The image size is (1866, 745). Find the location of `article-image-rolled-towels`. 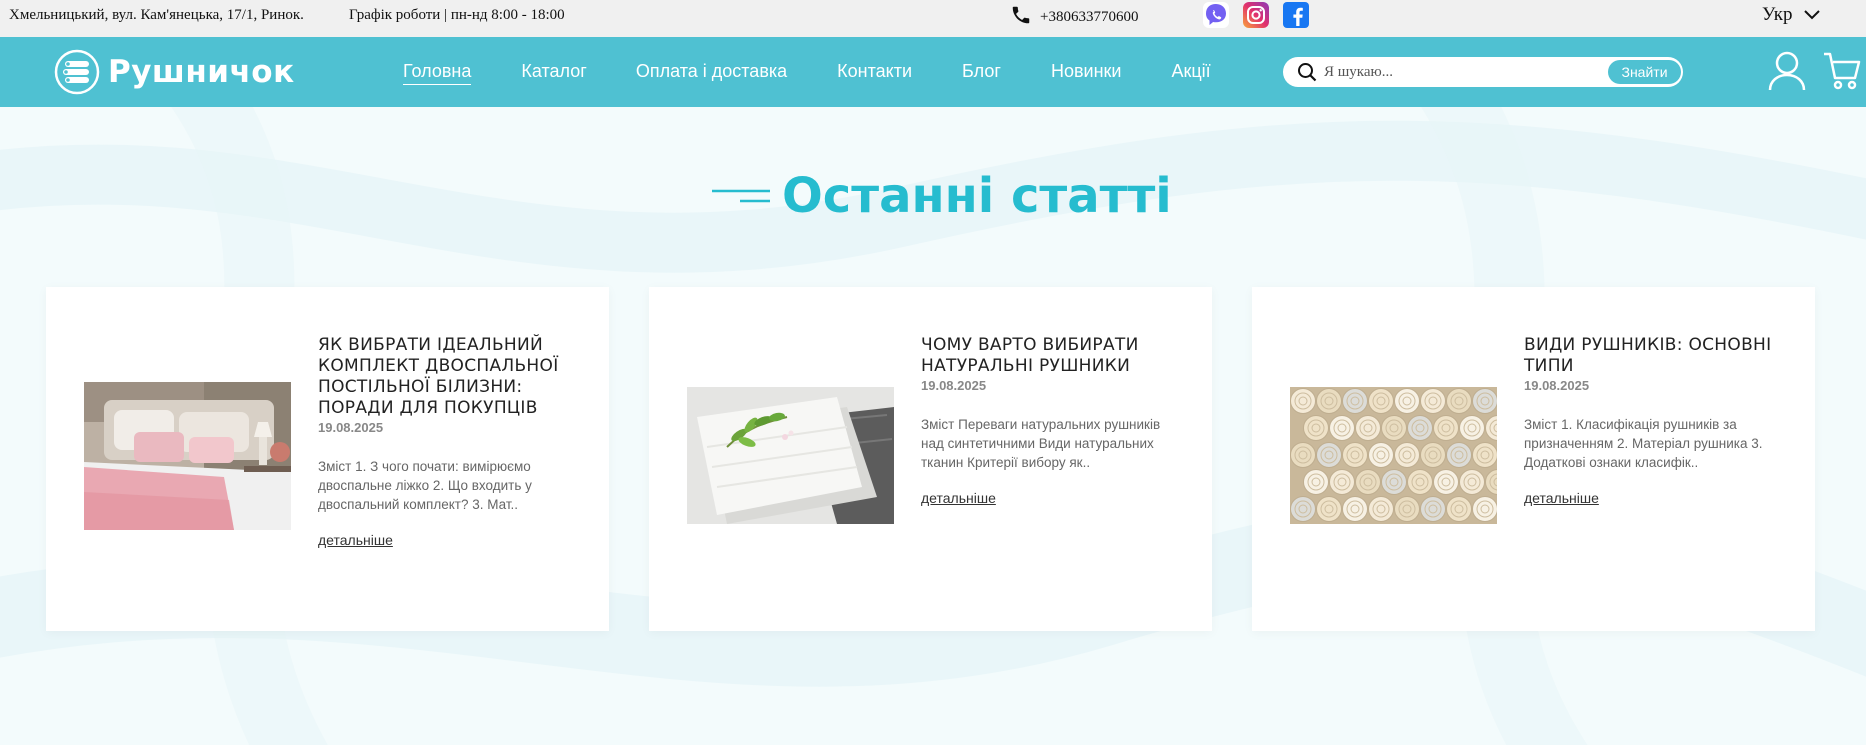

article-image-rolled-towels is located at coordinates (1393, 455).